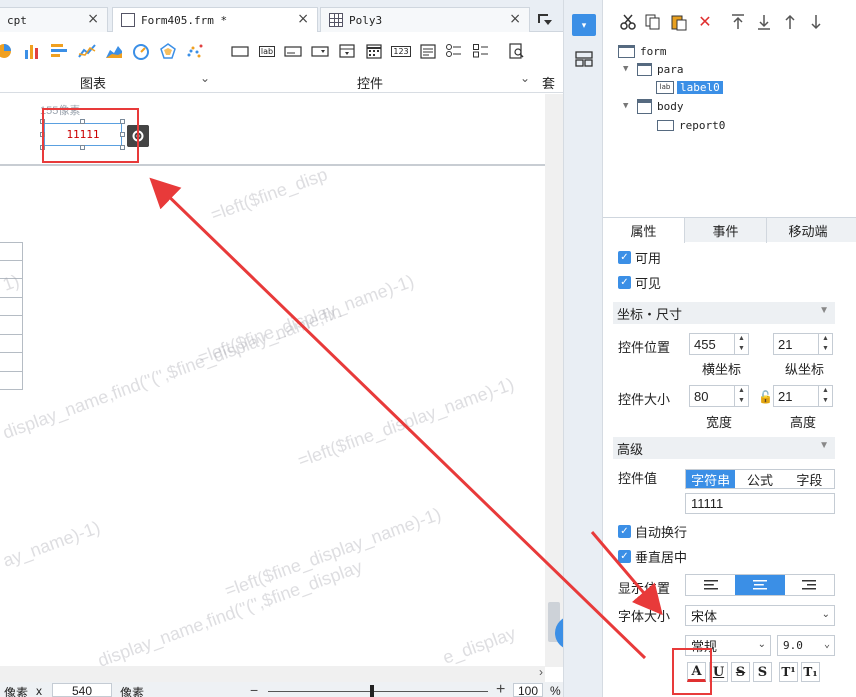 The width and height of the screenshot is (856, 697). Describe the element at coordinates (679, 22) in the screenshot. I see `paste-icon` at that location.